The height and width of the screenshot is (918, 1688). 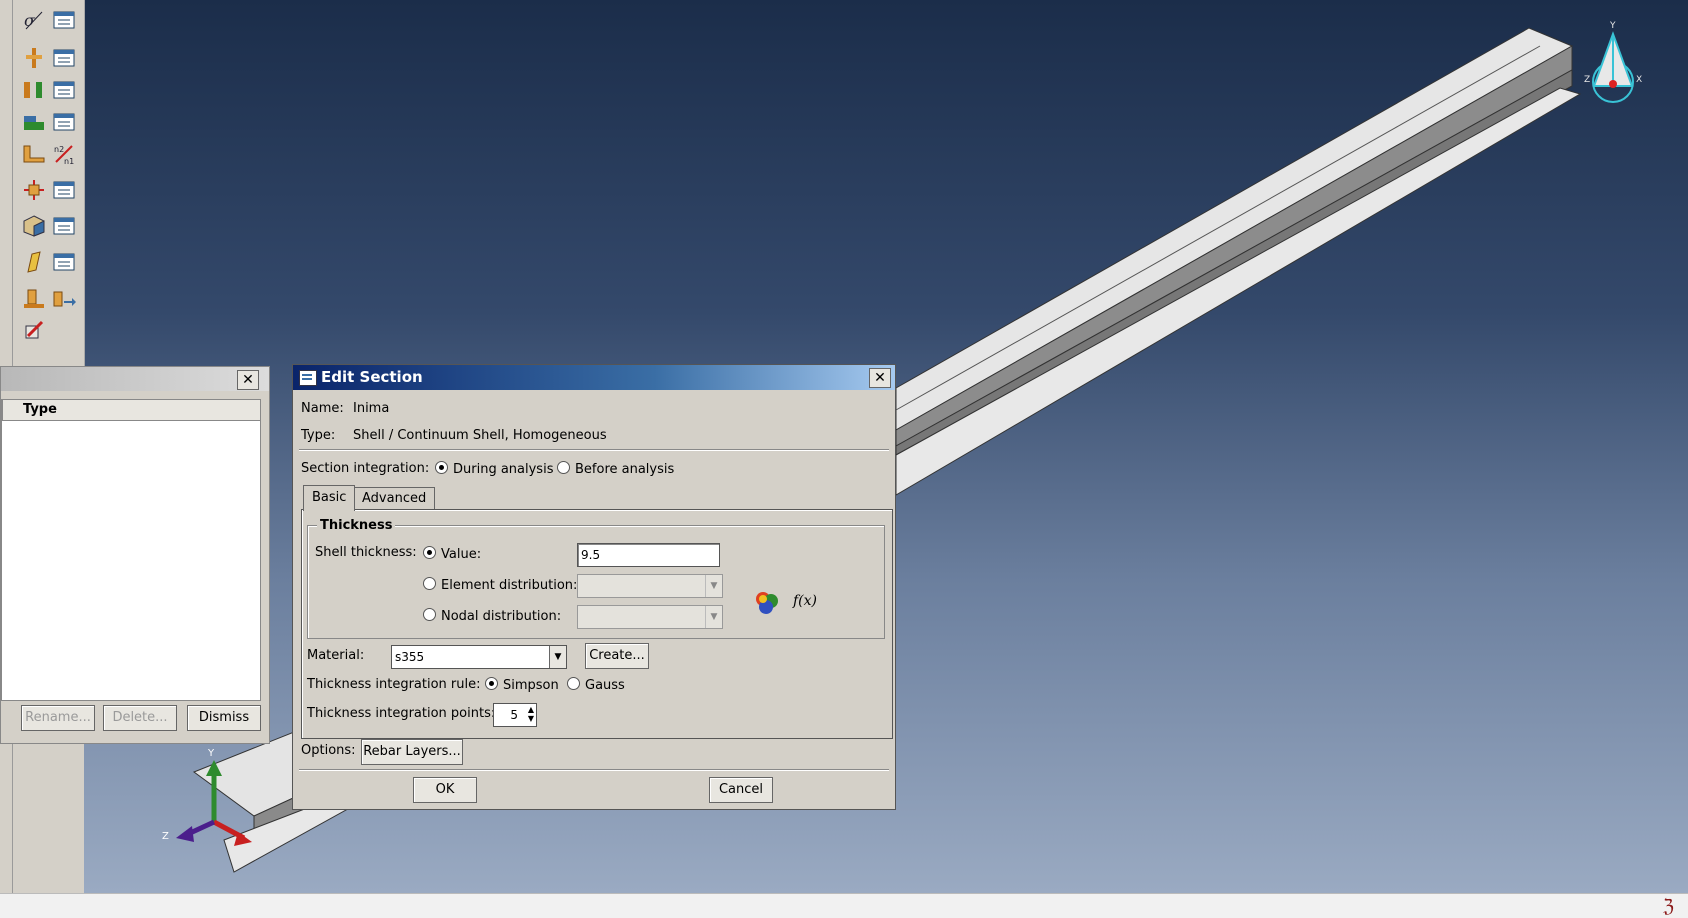 What do you see at coordinates (322, 408) in the screenshot?
I see `name-label: Name:` at bounding box center [322, 408].